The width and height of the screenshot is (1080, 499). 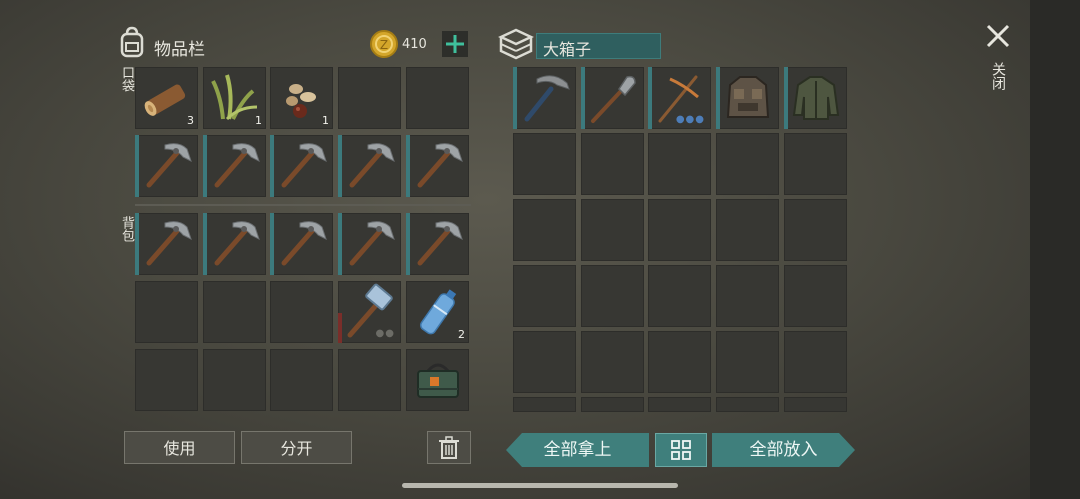 I want to click on backpack-label: 背包, so click(x=126, y=229).